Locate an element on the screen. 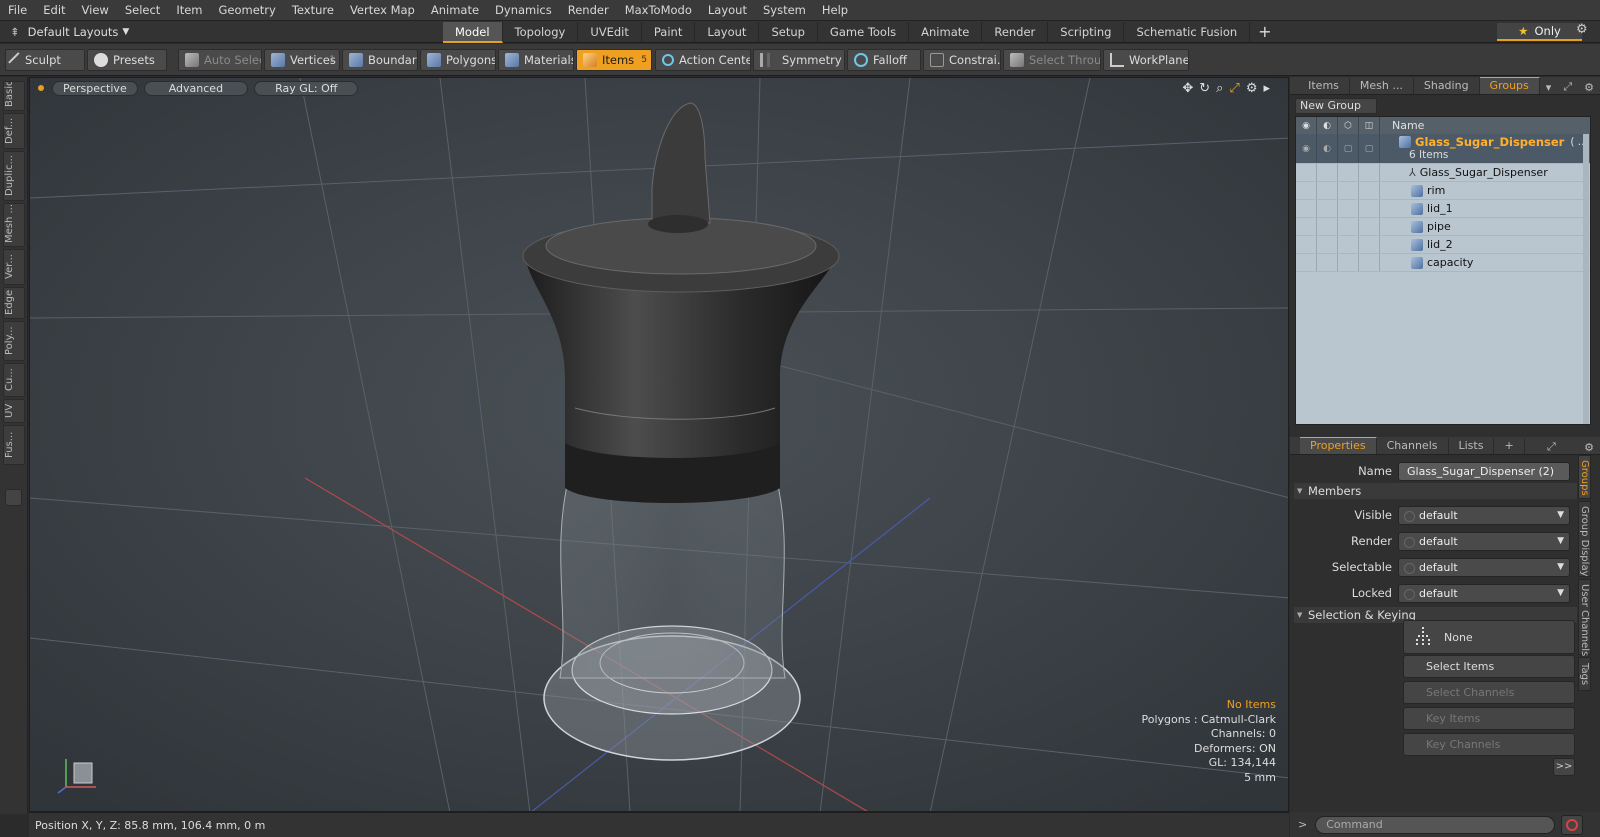 The width and height of the screenshot is (1600, 837). menu-item: Item is located at coordinates (189, 10).